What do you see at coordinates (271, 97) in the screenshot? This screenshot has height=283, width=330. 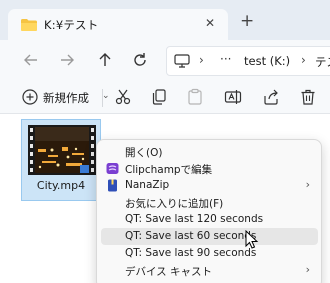 I see `share-icon` at bounding box center [271, 97].